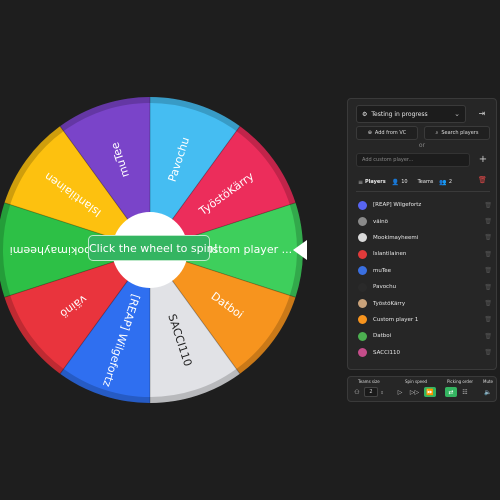 This screenshot has width=500, height=500. What do you see at coordinates (382, 336) in the screenshot?
I see `player-name: Datboi` at bounding box center [382, 336].